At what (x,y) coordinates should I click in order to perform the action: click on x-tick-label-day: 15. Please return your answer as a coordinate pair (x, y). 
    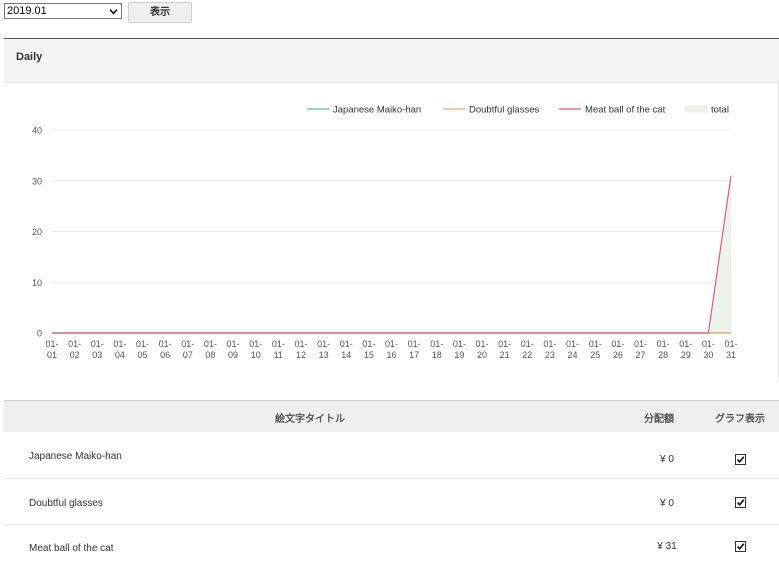
    Looking at the image, I should click on (369, 355).